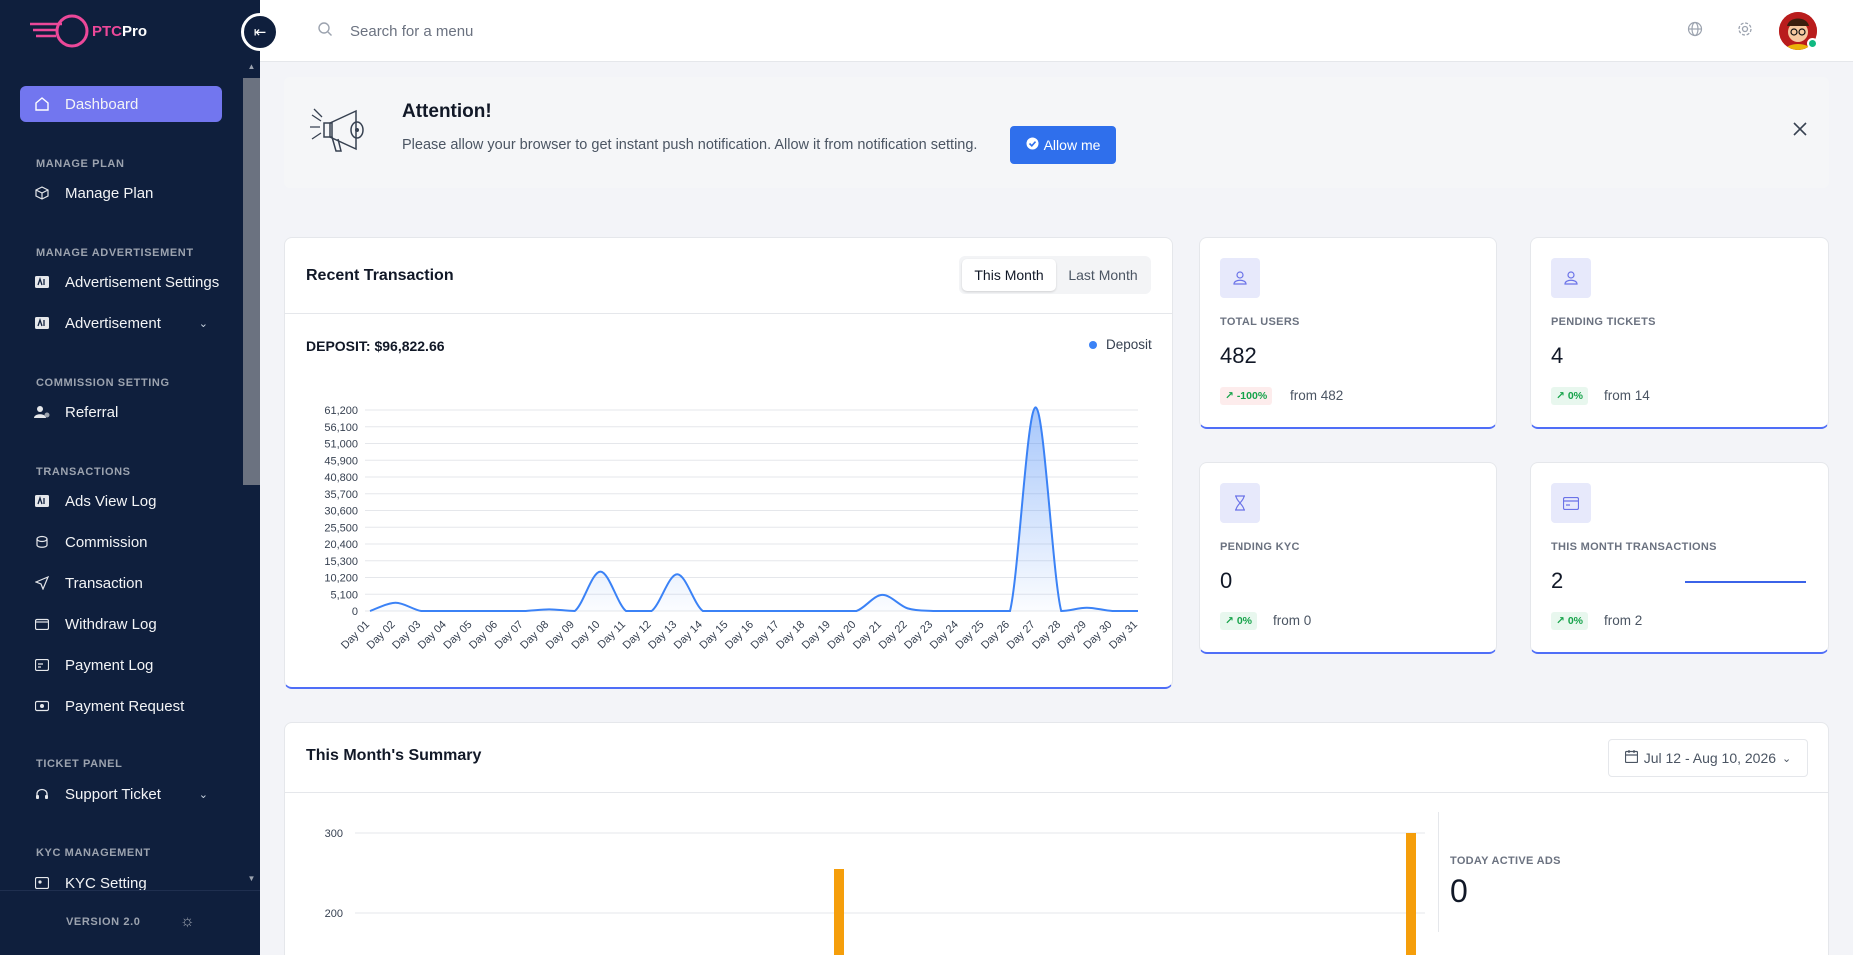 This screenshot has height=955, width=1853. I want to click on series-area, so click(754, 509).